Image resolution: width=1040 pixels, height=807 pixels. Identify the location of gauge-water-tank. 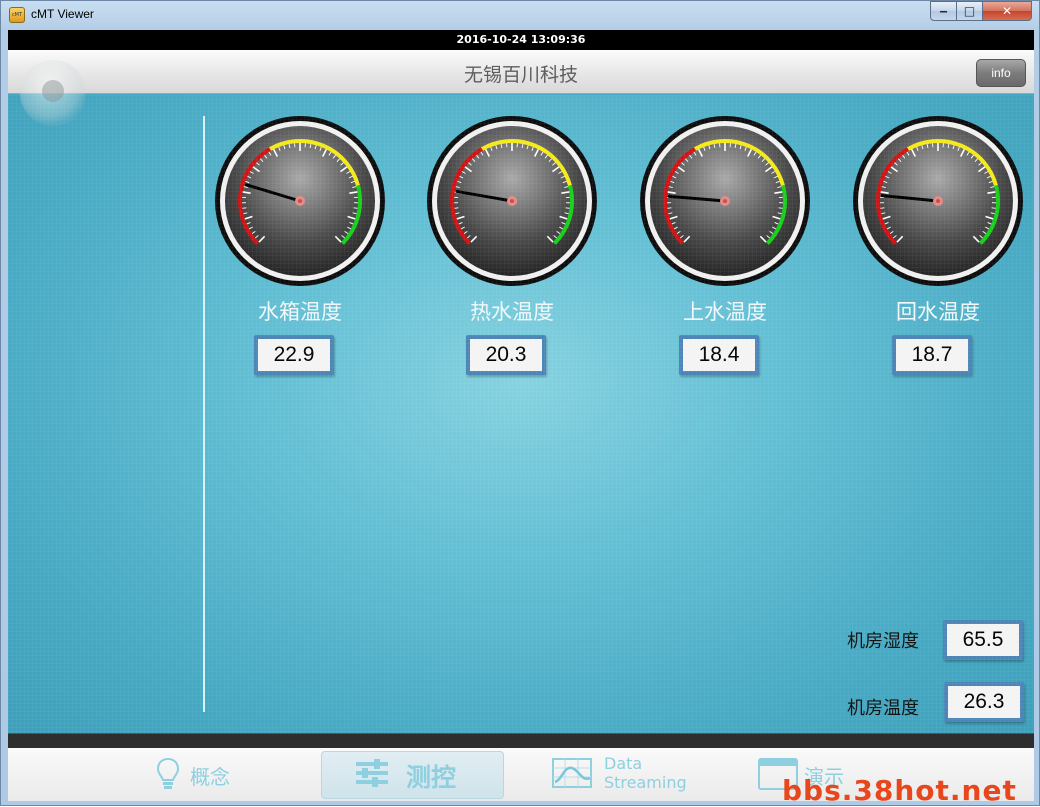
(300, 201).